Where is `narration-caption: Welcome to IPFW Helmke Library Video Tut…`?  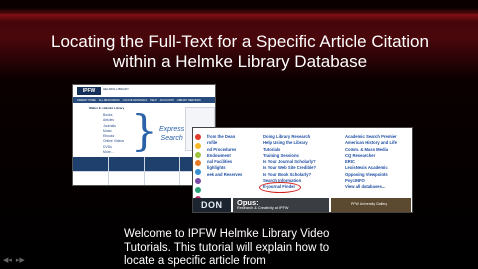
narration-caption: Welcome to IPFW Helmke Library Video Tut… is located at coordinates (264, 248).